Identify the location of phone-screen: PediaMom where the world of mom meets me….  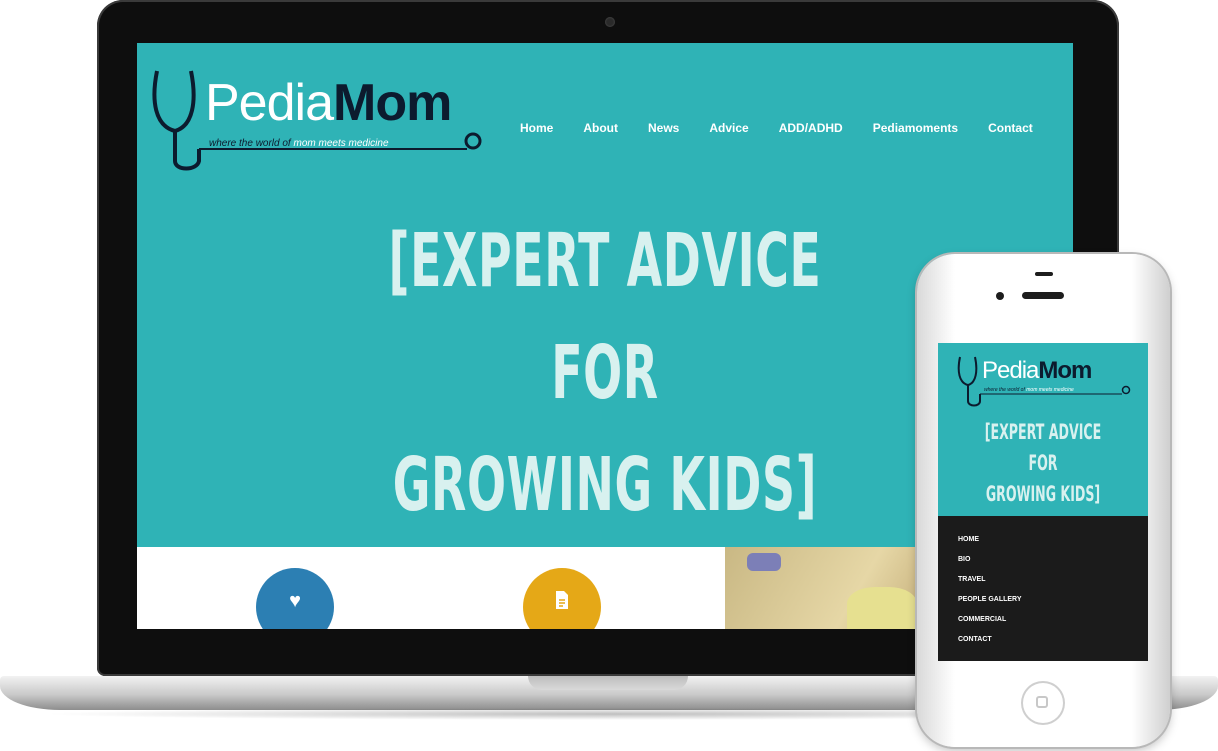
(1043, 502).